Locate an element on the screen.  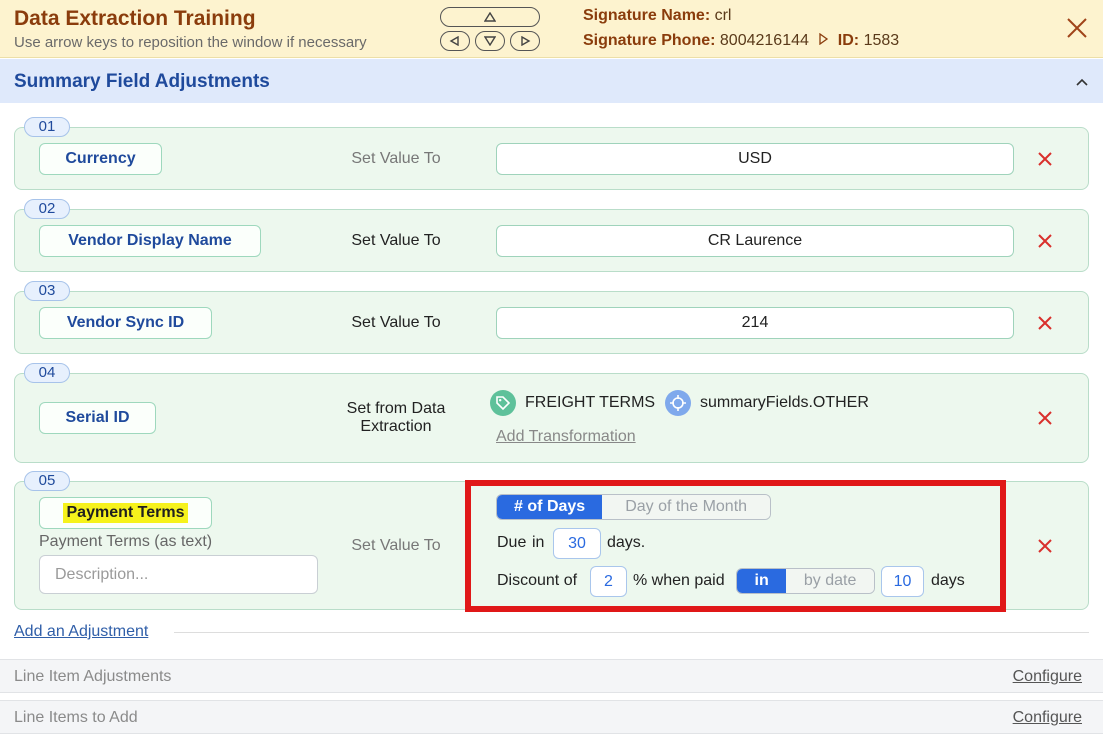
field-selector-vendor-sync-id: Vendor Sync ID is located at coordinates (125, 323).